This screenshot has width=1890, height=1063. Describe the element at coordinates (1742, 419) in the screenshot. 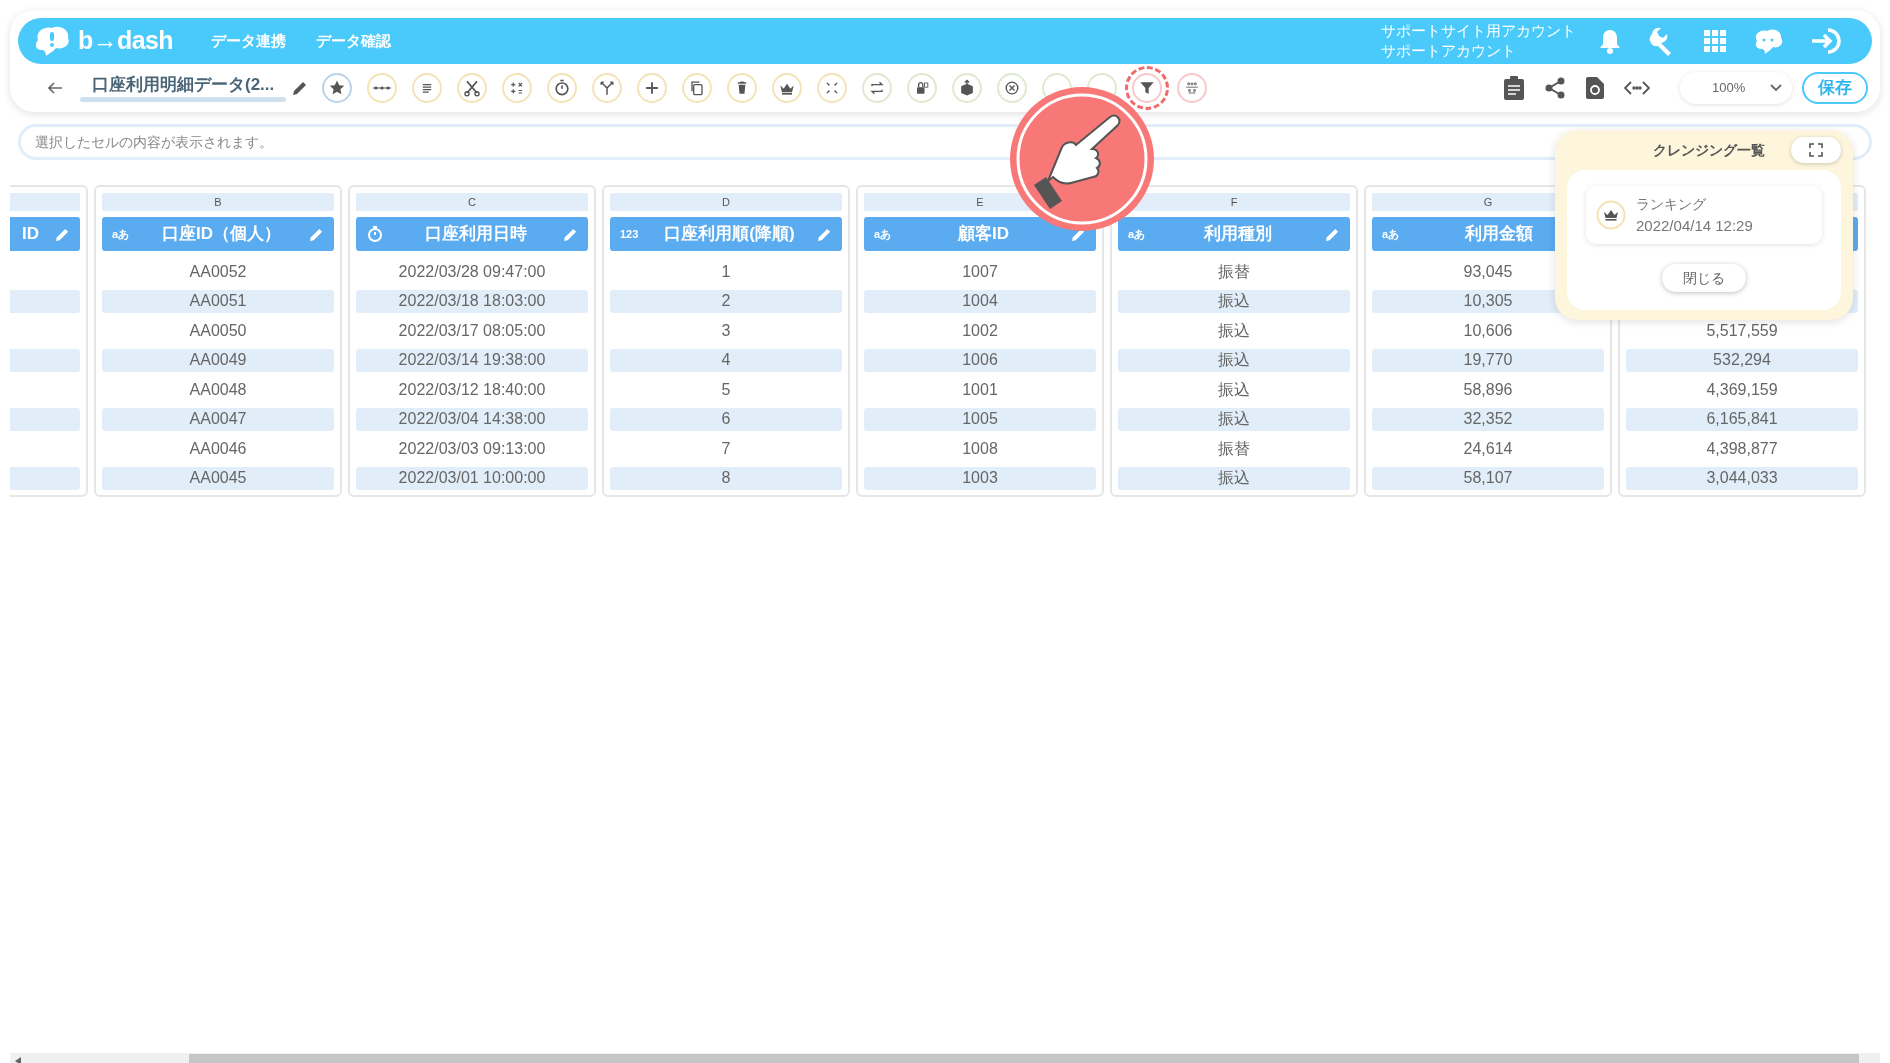

I see `table-cell: 6,165,841` at that location.